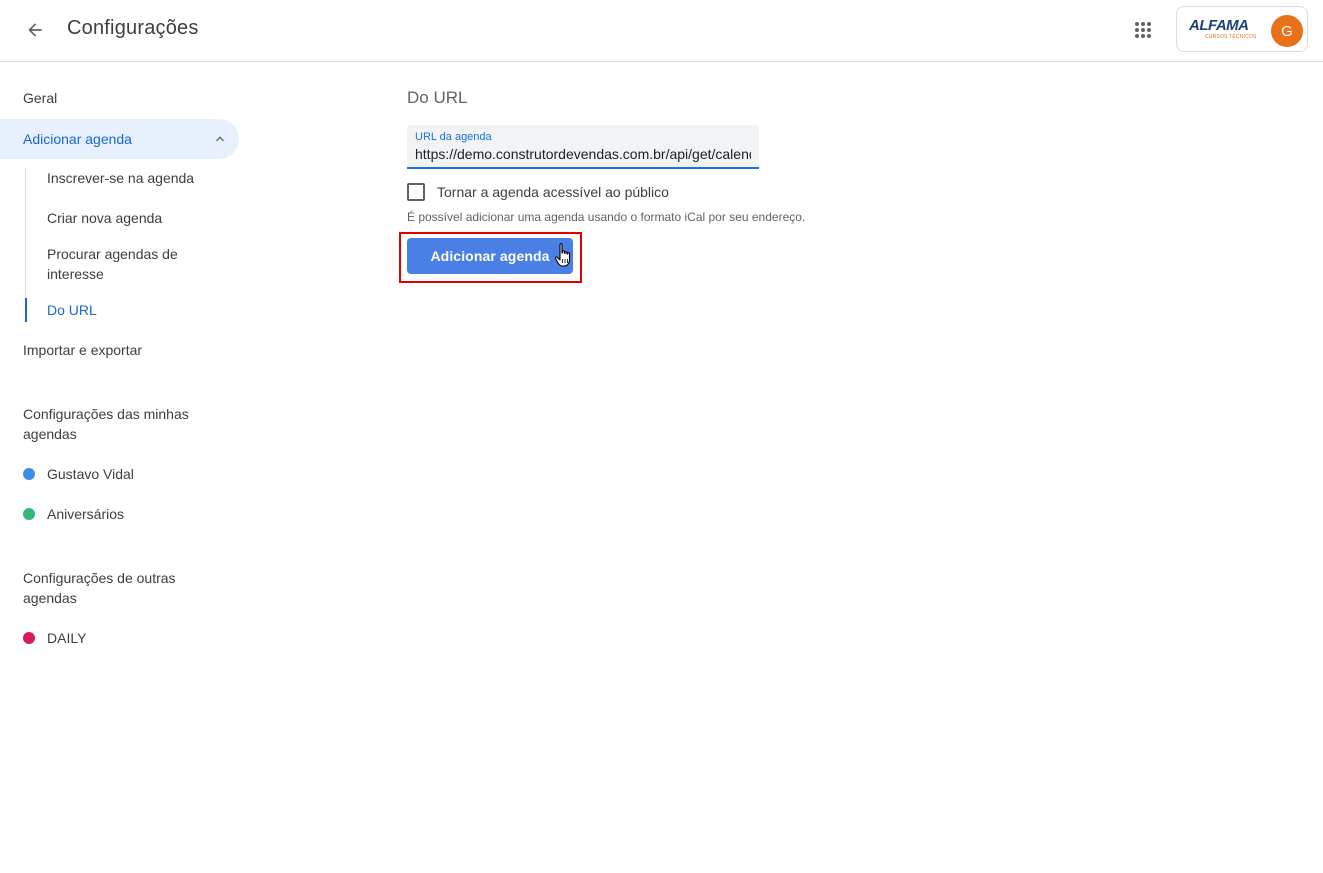 Image resolution: width=1323 pixels, height=873 pixels. I want to click on calendar-label: Aniversários, so click(86, 514).